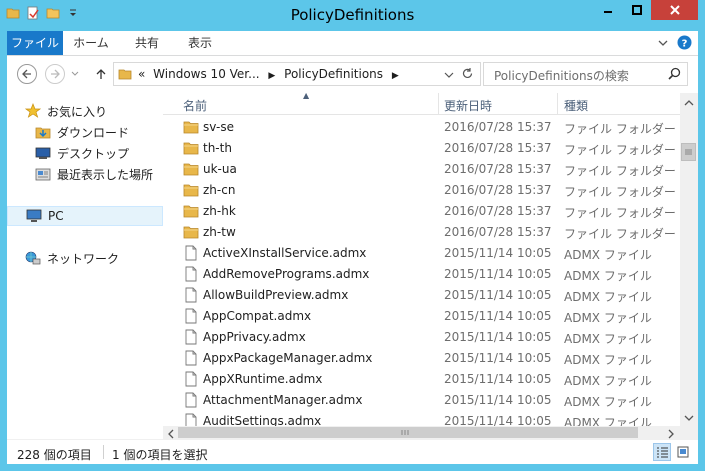 This screenshot has height=471, width=705. I want to click on breadcrumb-overflow: «, so click(141, 74).